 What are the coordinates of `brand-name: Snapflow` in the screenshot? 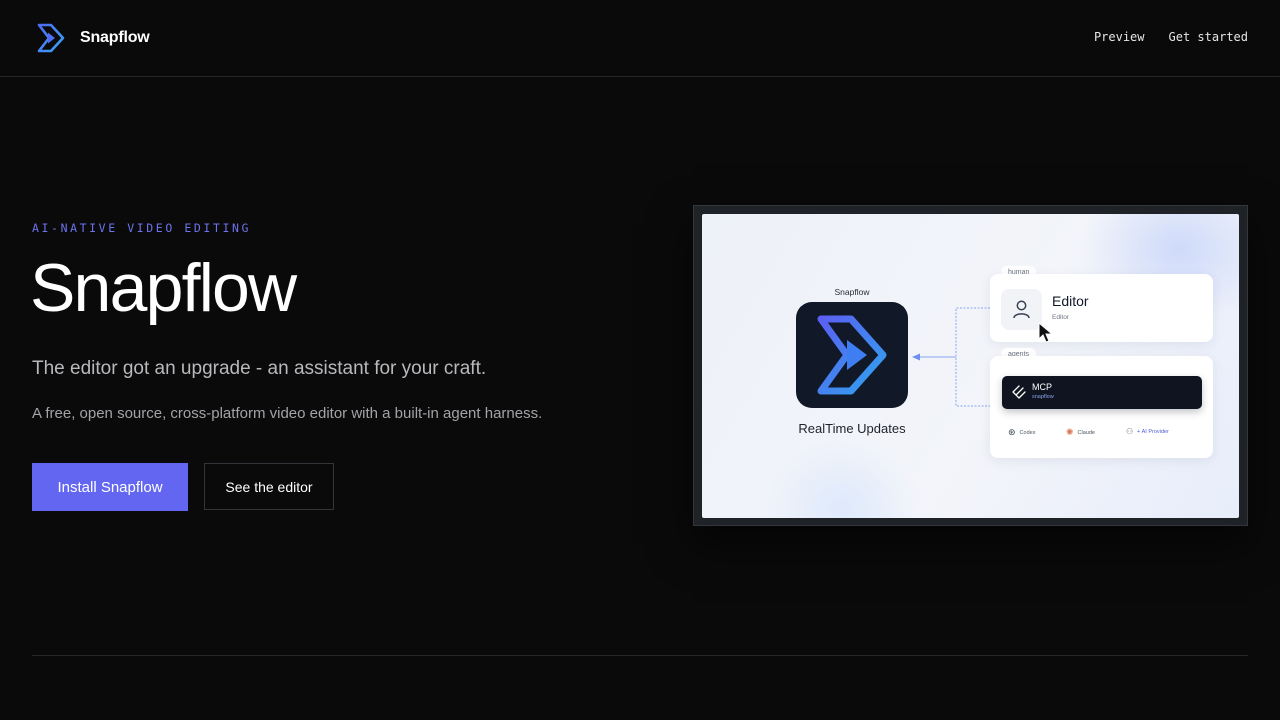 It's located at (115, 37).